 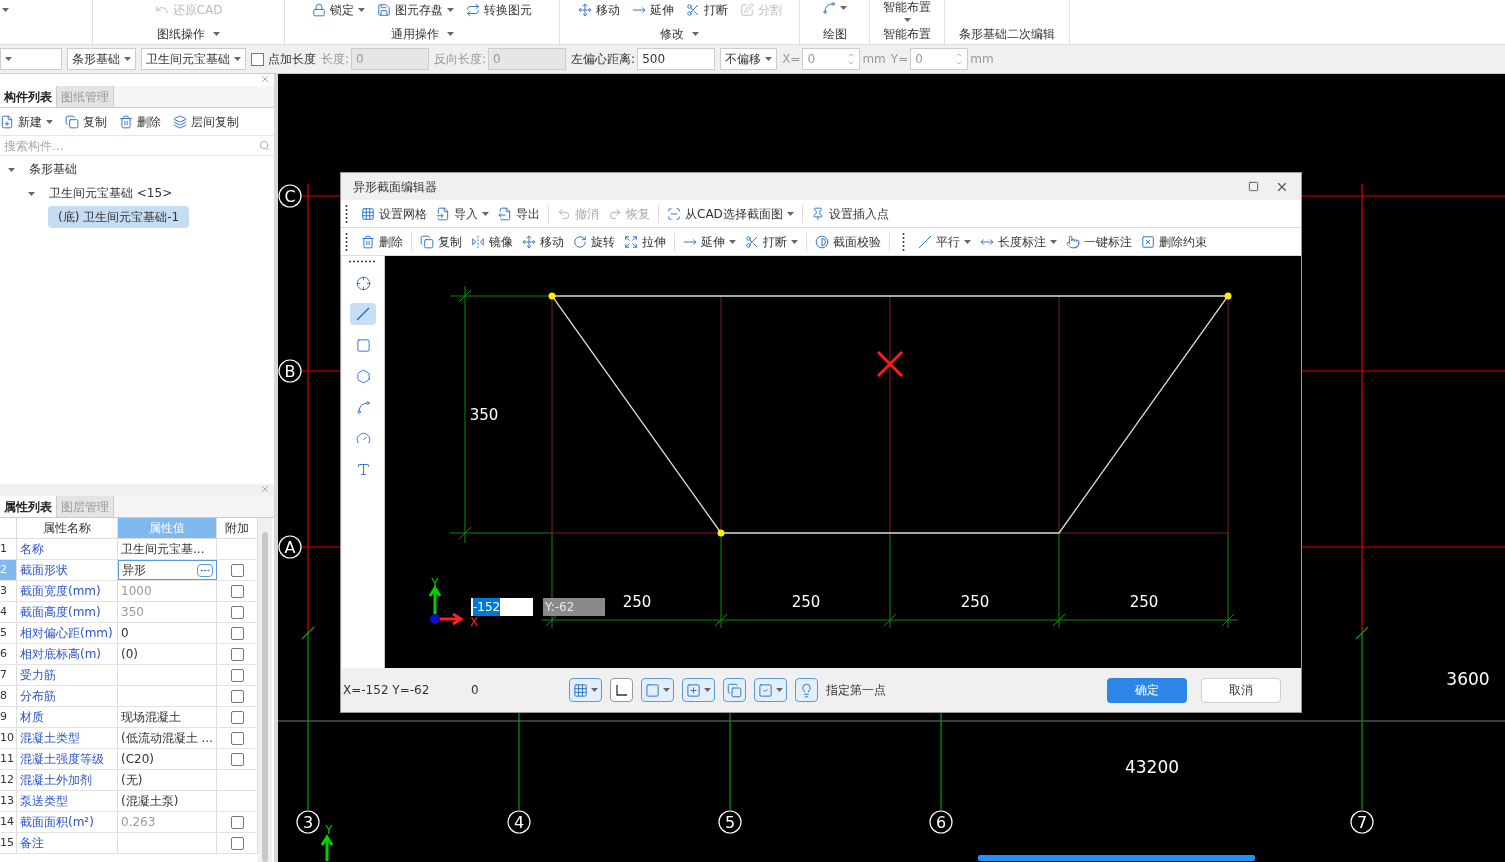 What do you see at coordinates (907, 11) in the screenshot?
I see `ribbon-button: 智能布置` at bounding box center [907, 11].